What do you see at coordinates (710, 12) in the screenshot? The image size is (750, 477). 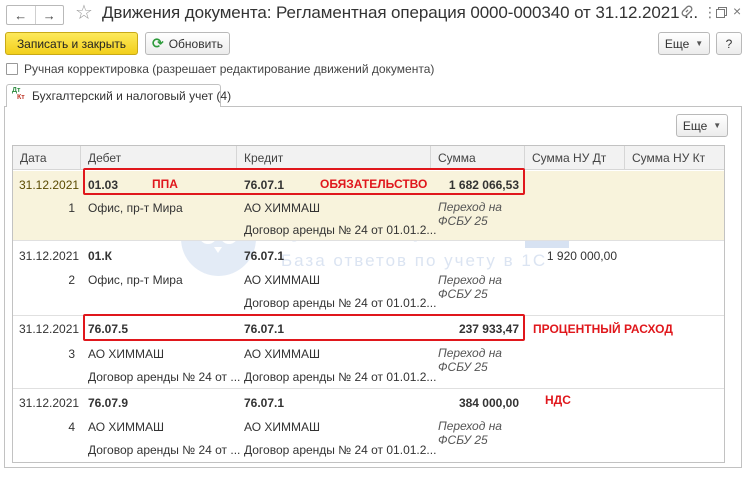 I see `more-vertical-icon: ⋮` at bounding box center [710, 12].